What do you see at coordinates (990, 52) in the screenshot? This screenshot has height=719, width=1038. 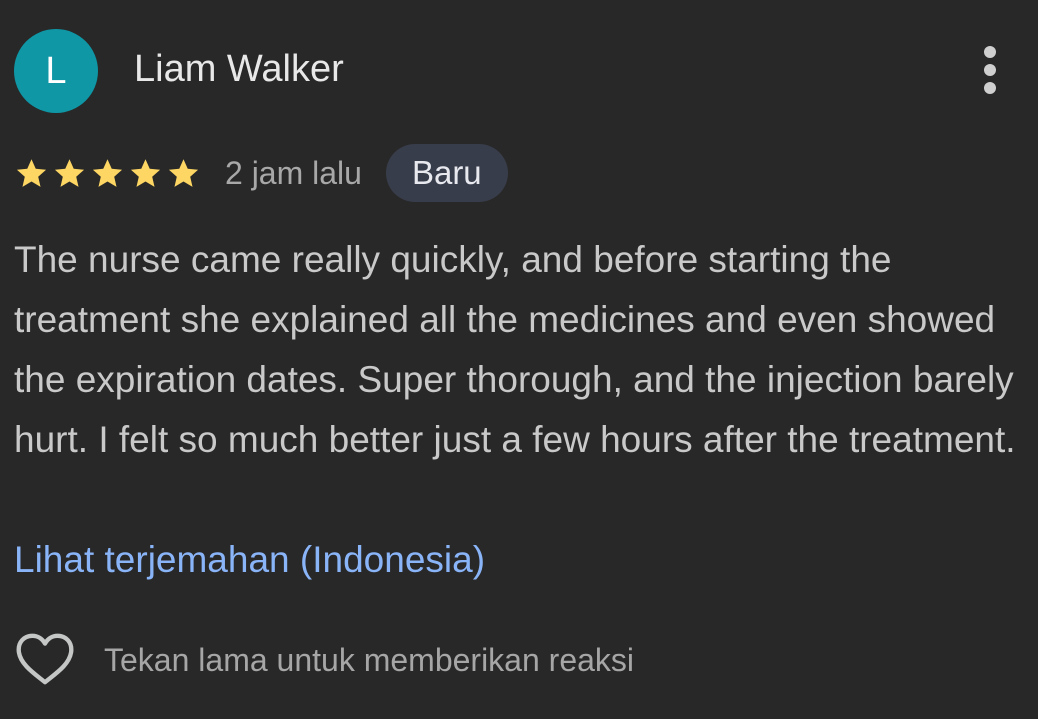 I see `more-vert-icon` at bounding box center [990, 52].